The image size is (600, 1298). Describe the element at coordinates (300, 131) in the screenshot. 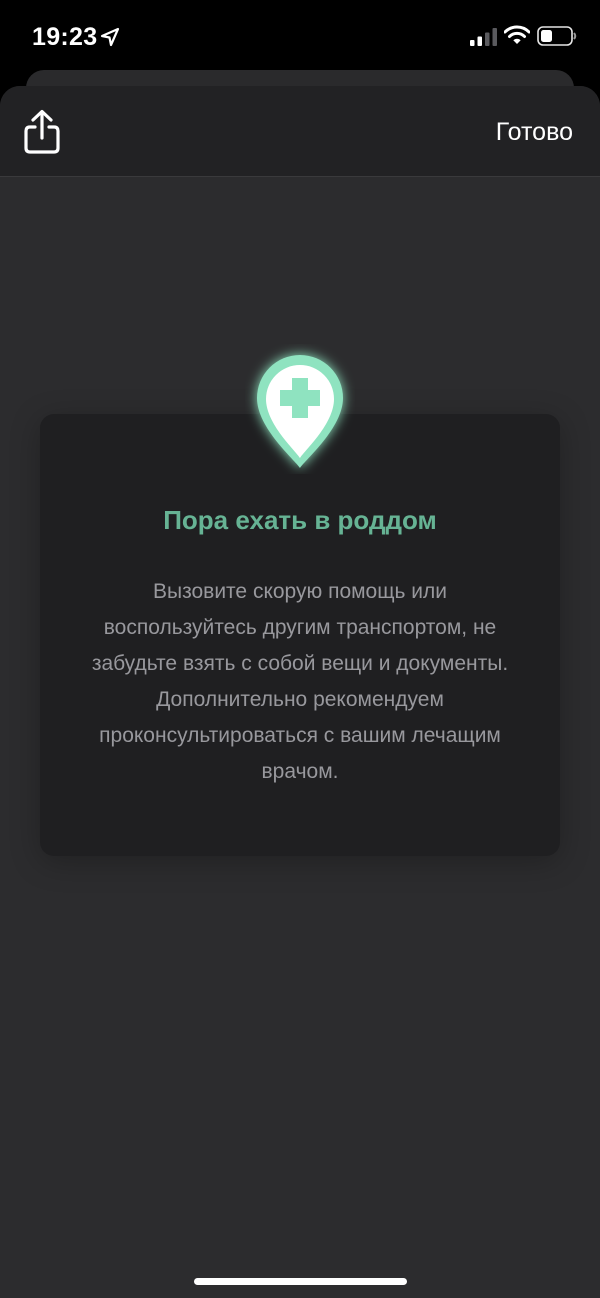

I see `sheet-header: Готово` at that location.